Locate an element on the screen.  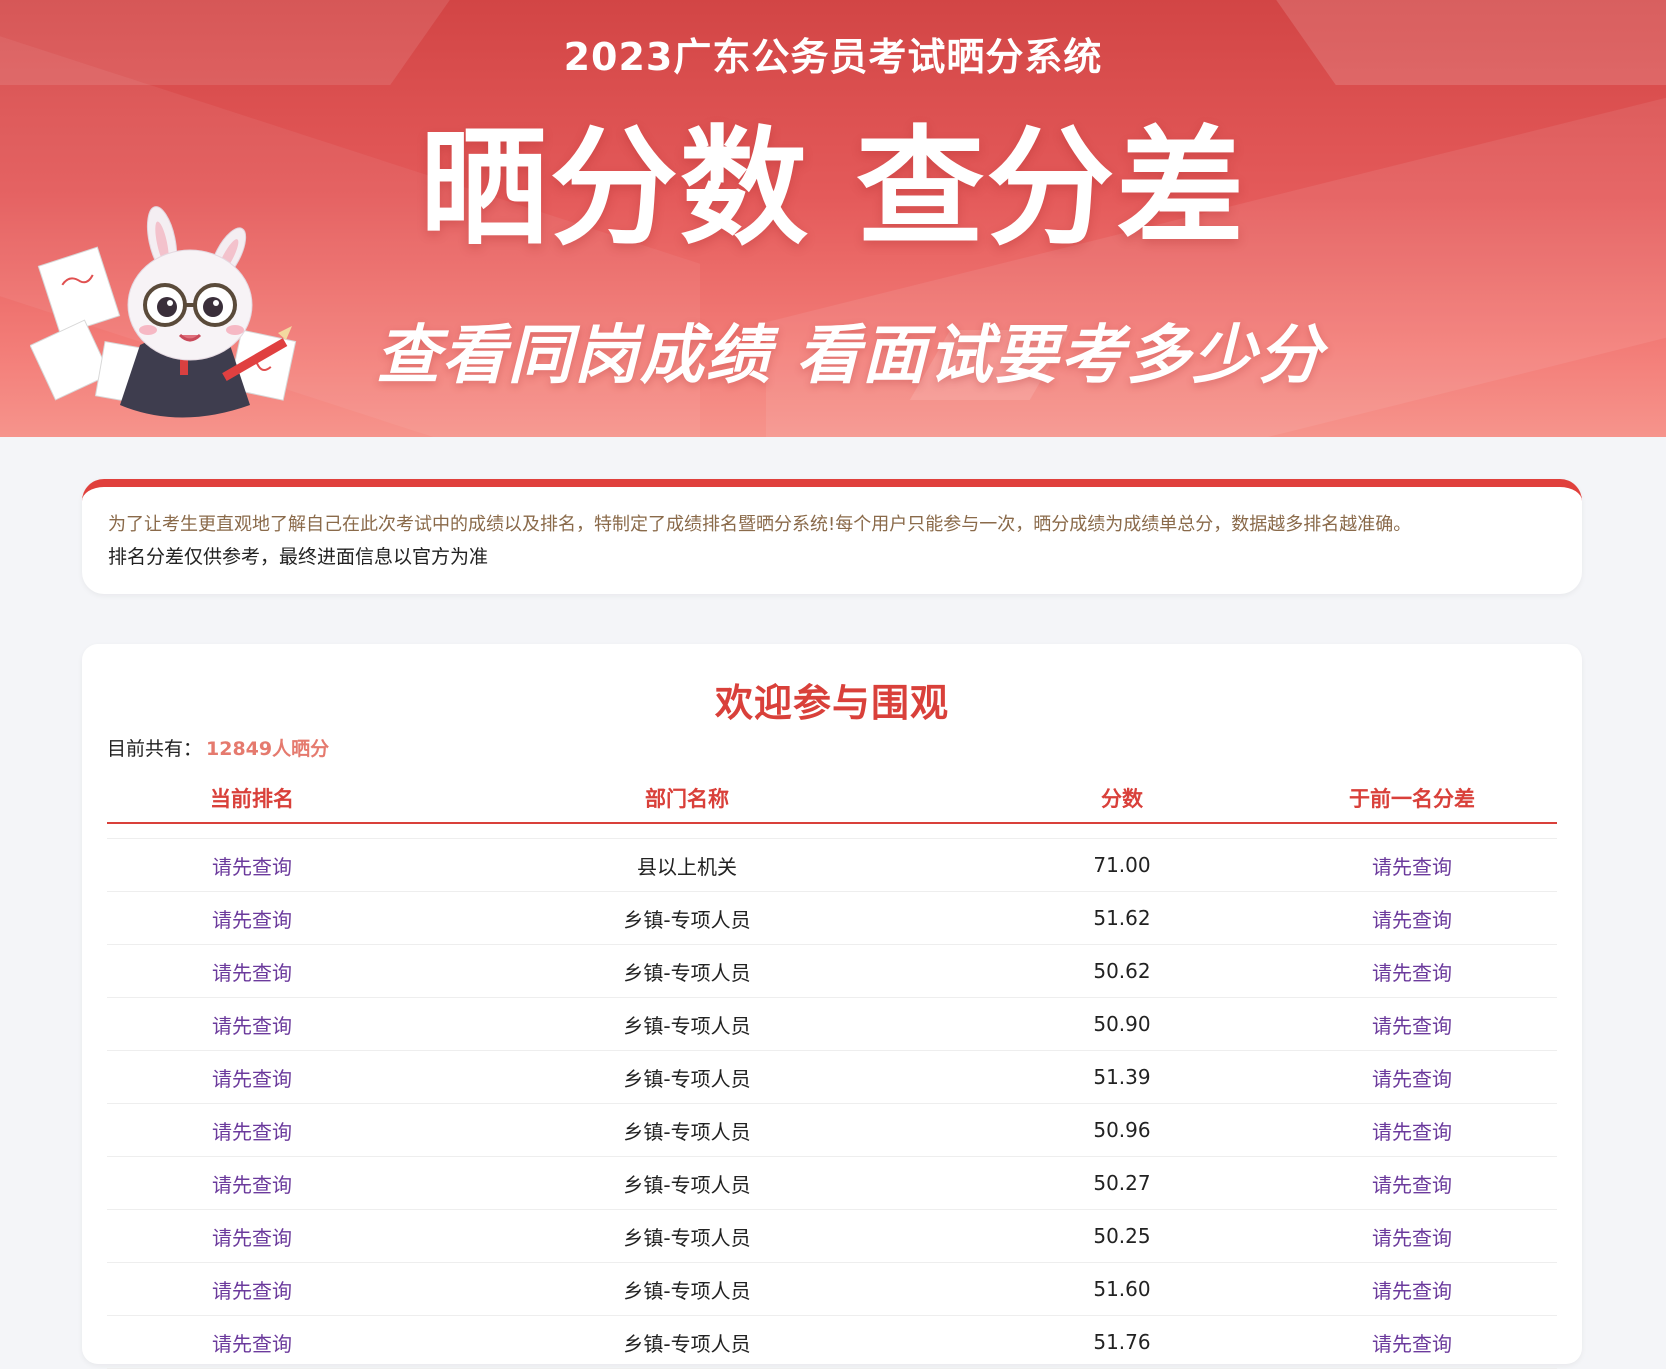
table-row: 请先查询 乡镇-专项人员 50.62 请先查询 is located at coordinates (832, 971).